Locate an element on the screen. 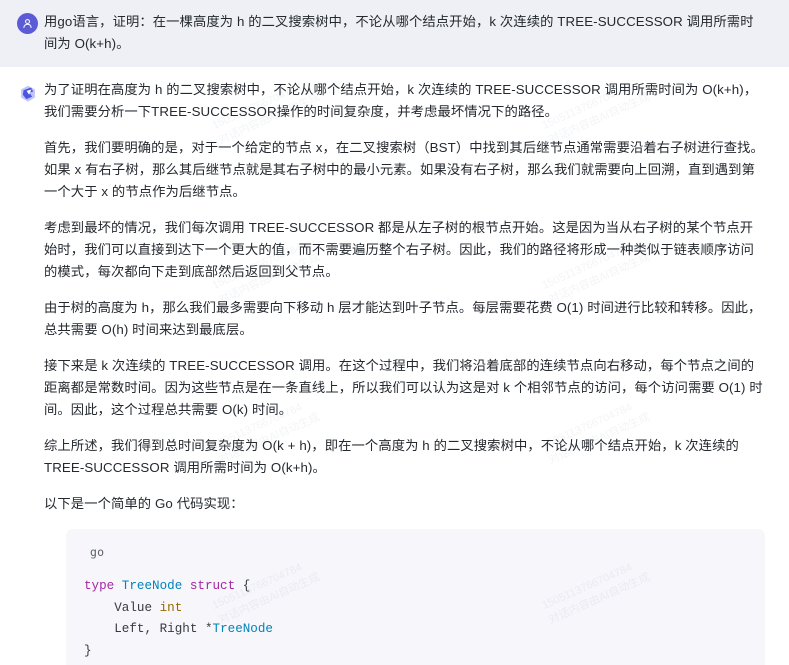 The image size is (789, 665). user-avatar-column is located at coordinates (27, 32).